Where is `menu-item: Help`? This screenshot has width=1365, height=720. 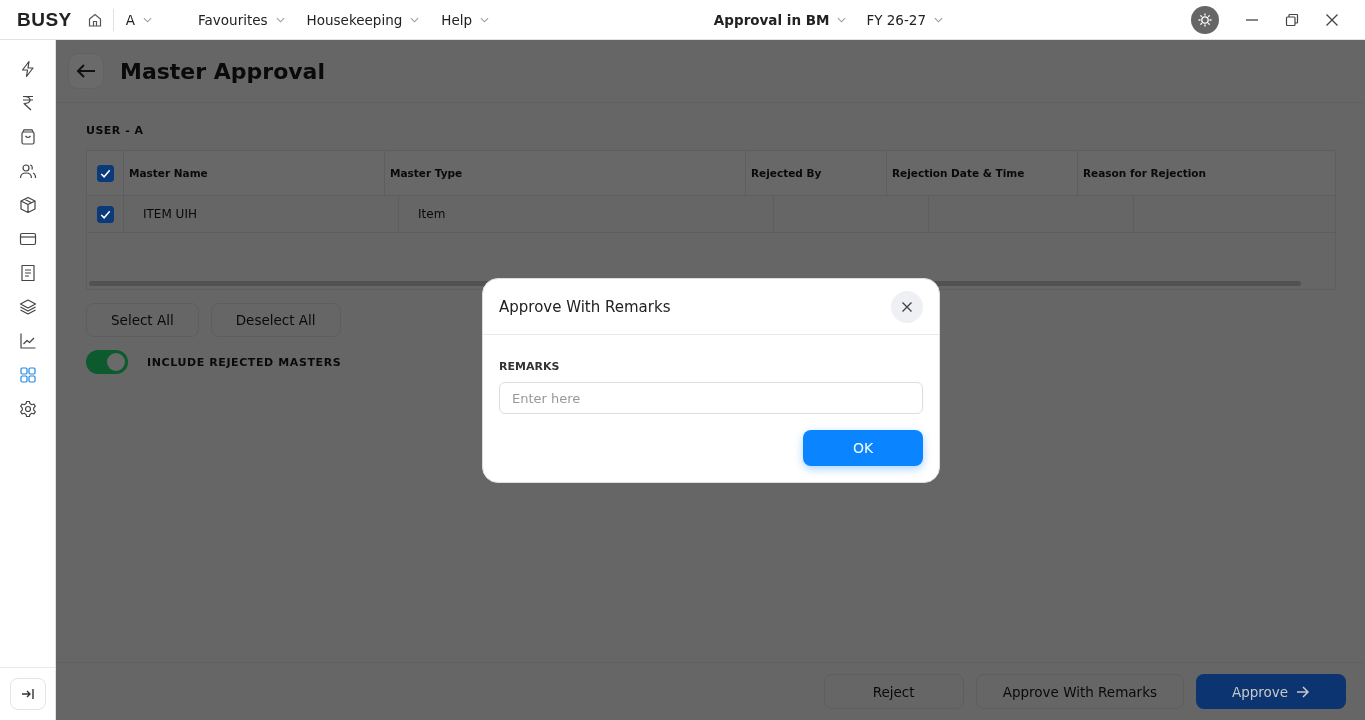
menu-item: Help is located at coordinates (465, 19).